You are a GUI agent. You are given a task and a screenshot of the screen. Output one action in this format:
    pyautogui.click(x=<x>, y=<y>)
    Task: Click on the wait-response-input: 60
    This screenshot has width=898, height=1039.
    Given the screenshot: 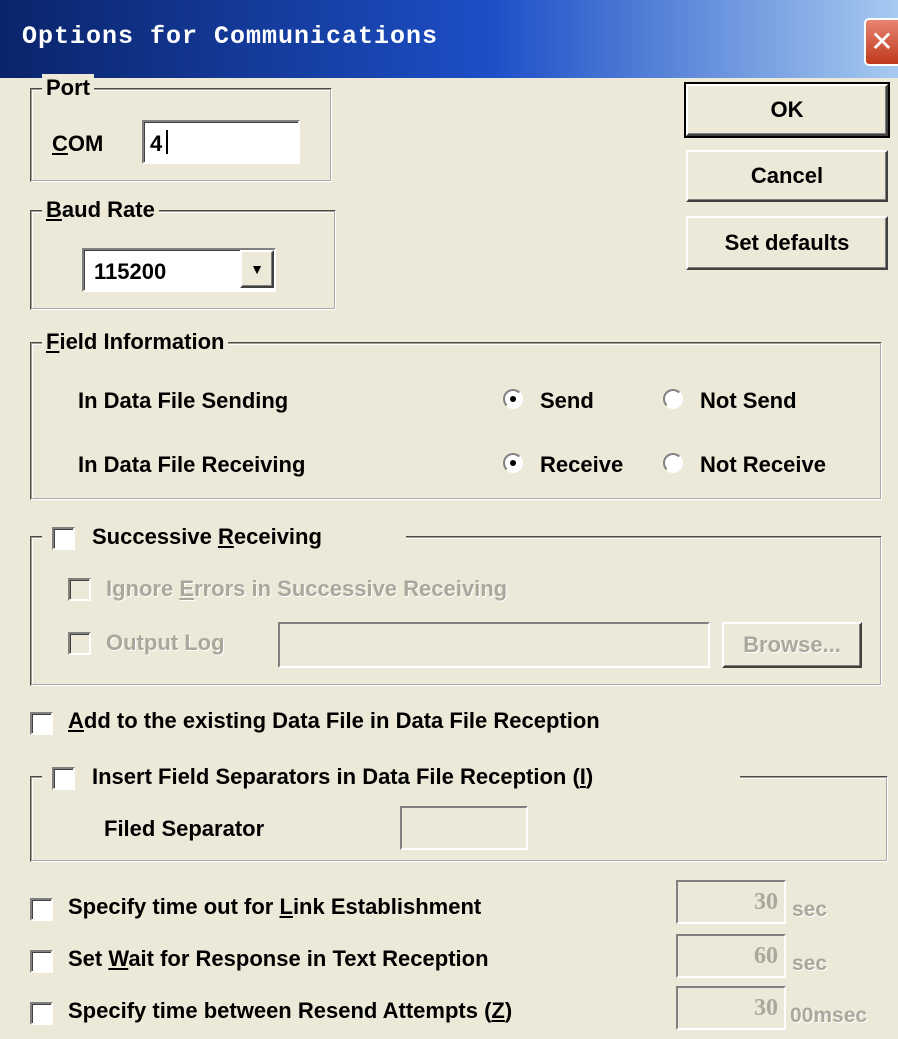 What is the action you would take?
    pyautogui.click(x=731, y=956)
    